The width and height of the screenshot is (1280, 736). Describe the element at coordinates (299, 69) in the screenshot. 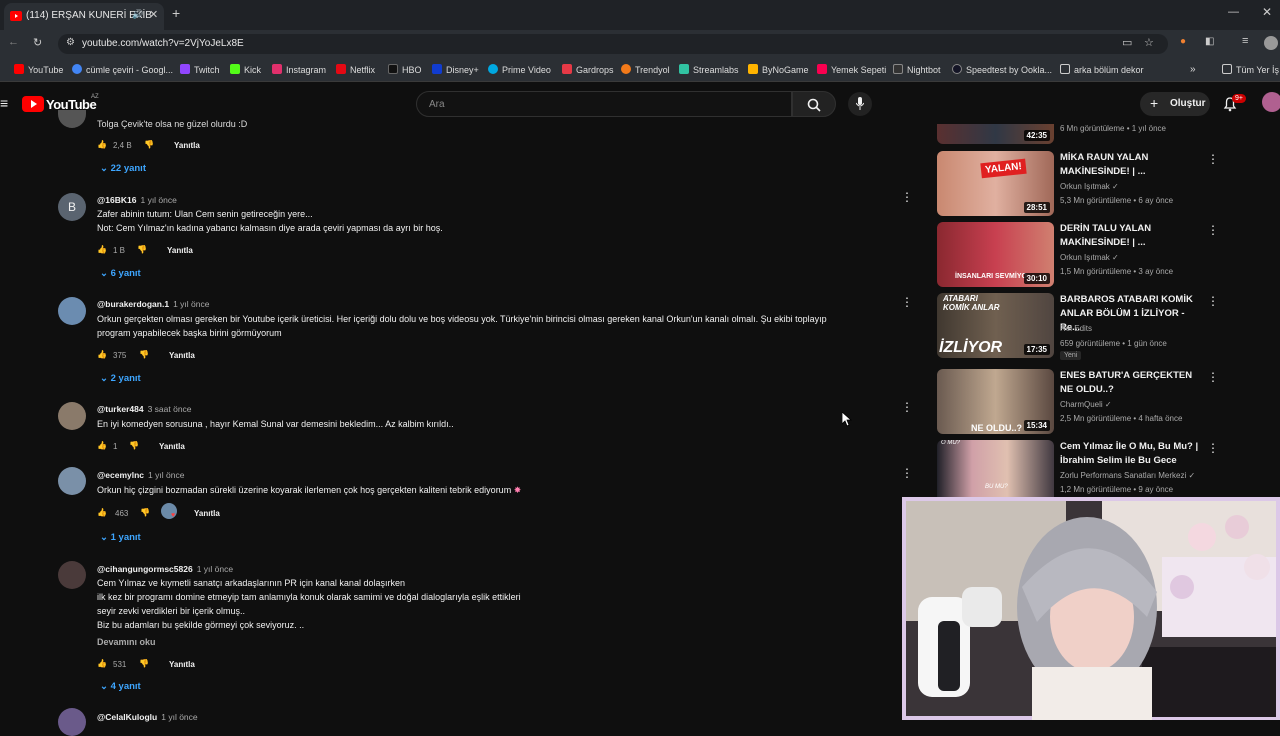

I see `bookmark-item: Instagram` at that location.